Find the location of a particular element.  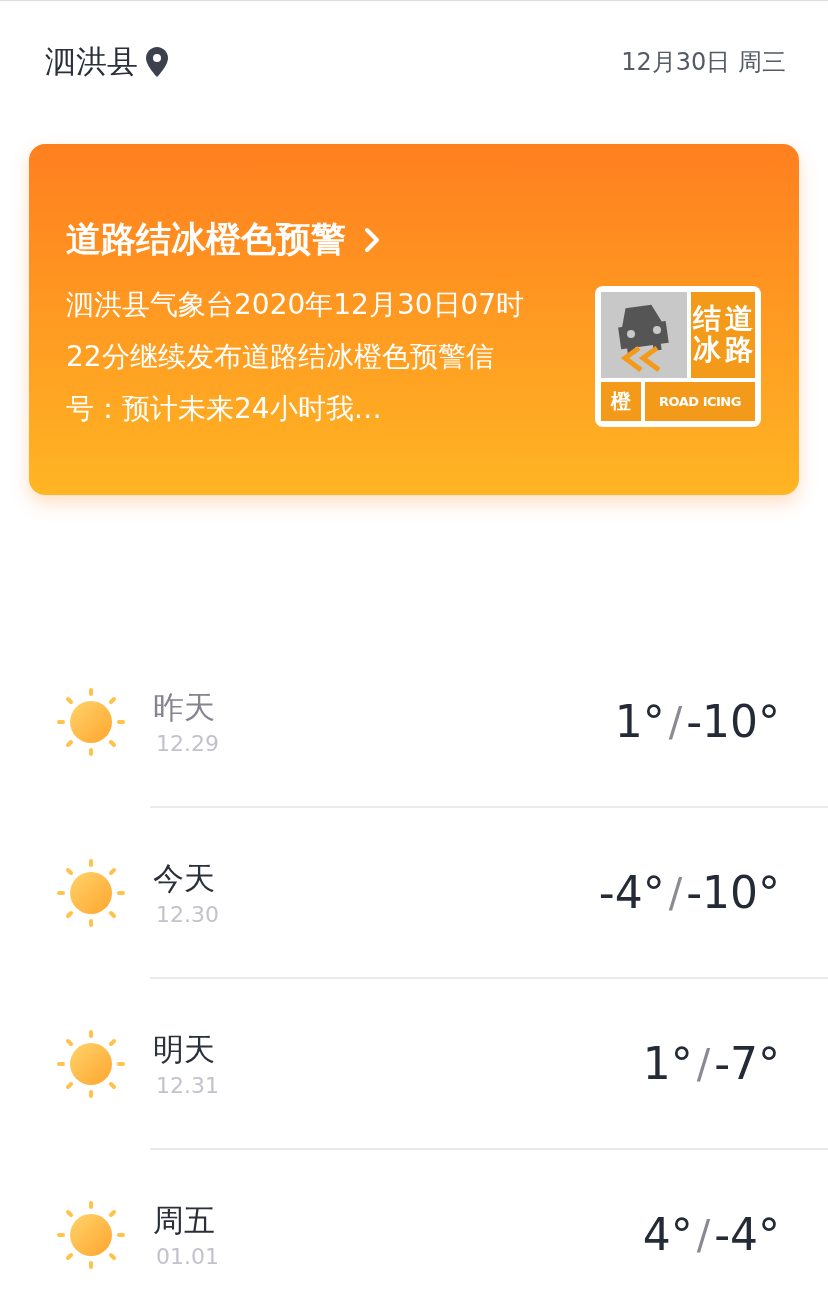

low-temperature: -7° is located at coordinates (747, 1063).